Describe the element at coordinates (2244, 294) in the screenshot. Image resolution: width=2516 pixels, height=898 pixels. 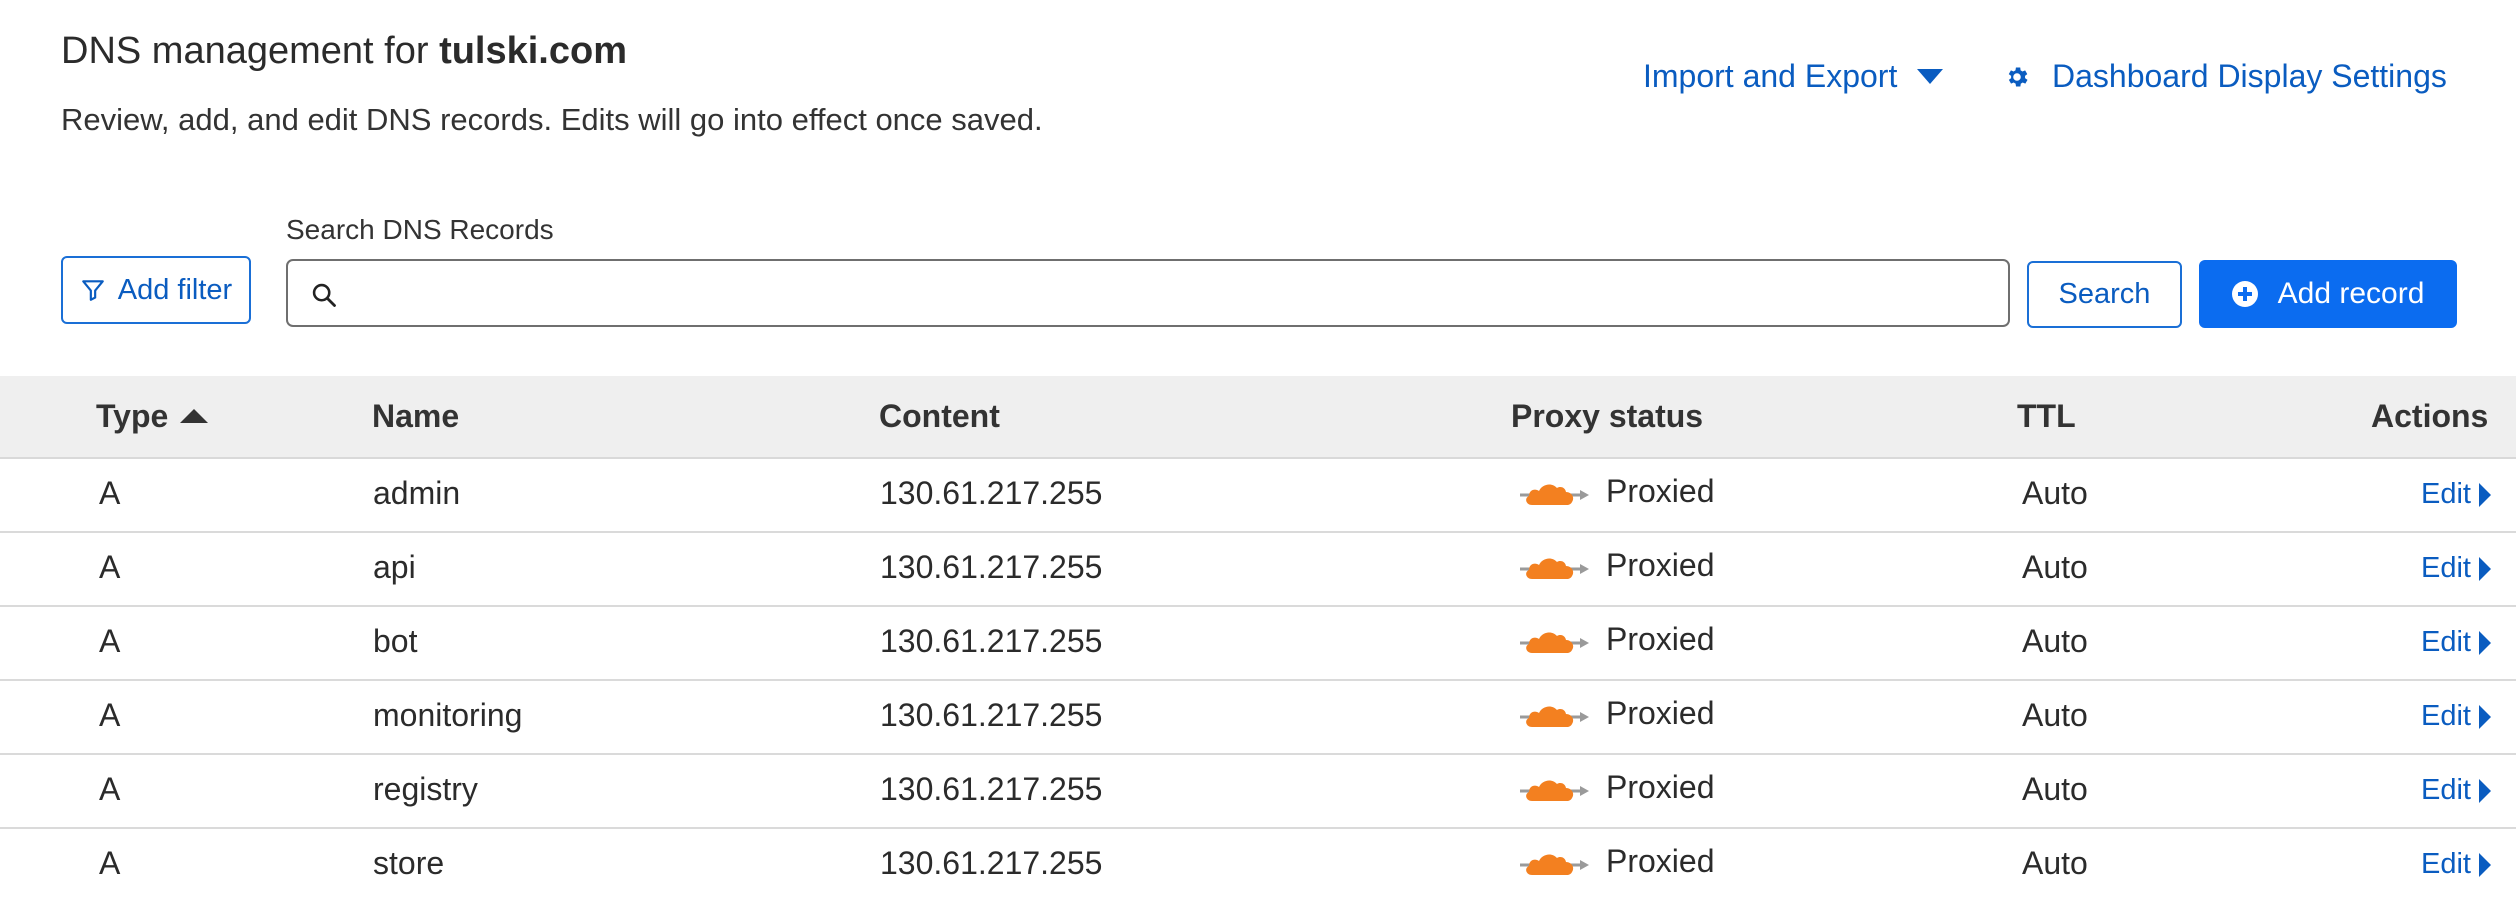
I see `plus-circle-icon` at that location.